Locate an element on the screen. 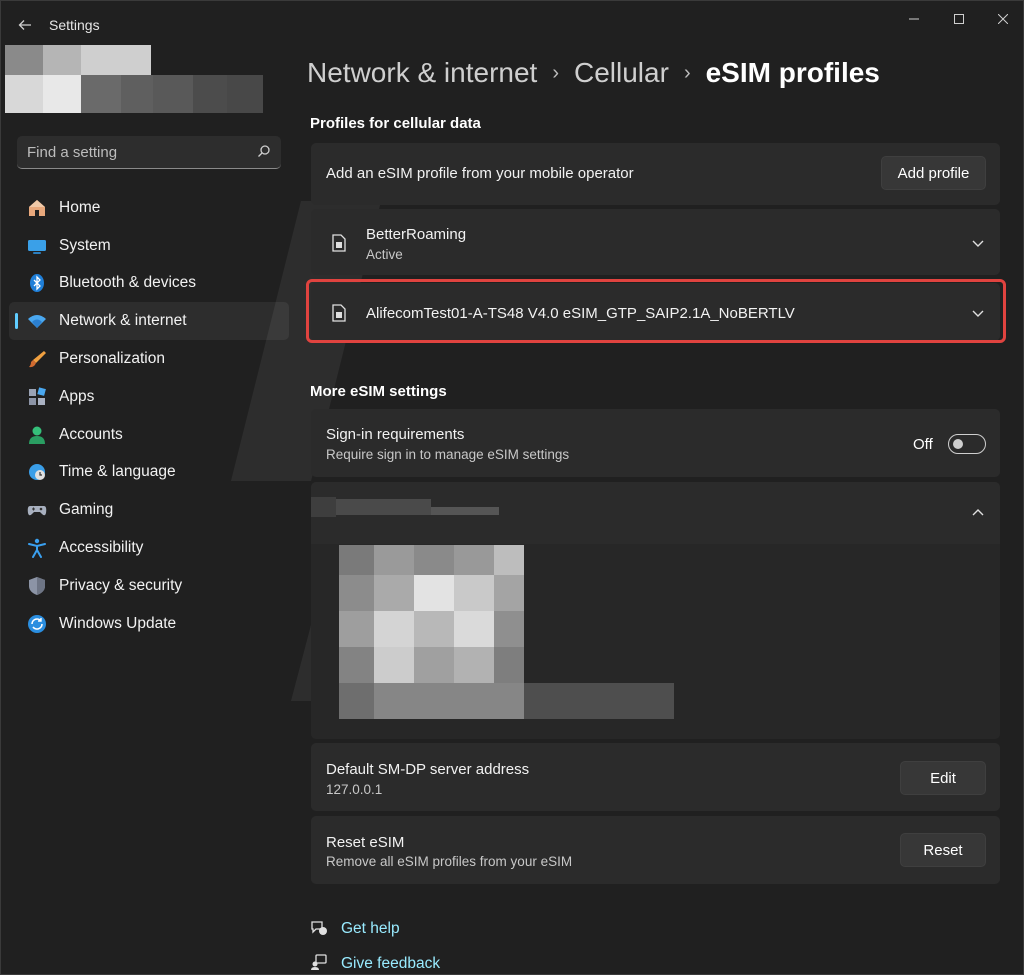 The height and width of the screenshot is (975, 1024). redacted-content is located at coordinates (511, 612).